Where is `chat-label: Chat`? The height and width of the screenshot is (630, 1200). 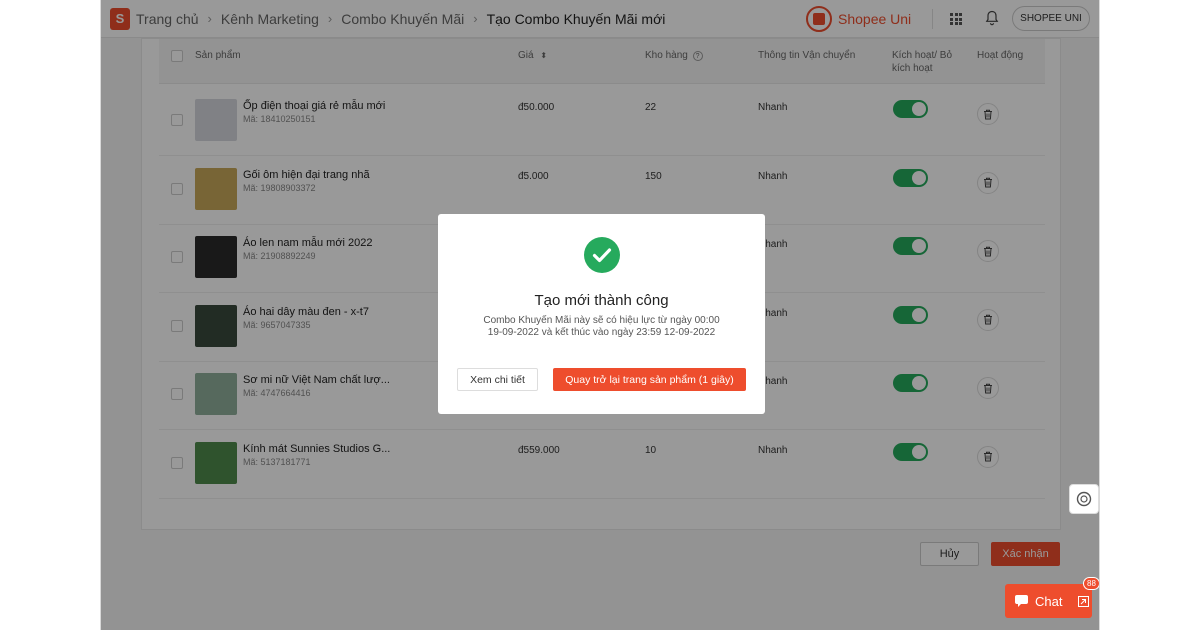
chat-label: Chat is located at coordinates (1049, 601).